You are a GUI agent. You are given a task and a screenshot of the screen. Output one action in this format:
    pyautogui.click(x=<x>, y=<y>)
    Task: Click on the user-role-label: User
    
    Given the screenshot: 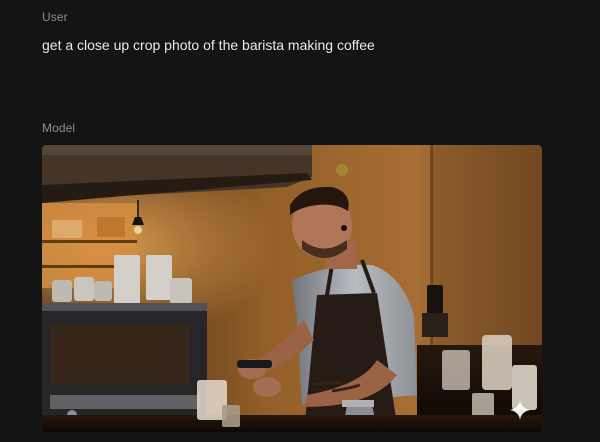 What is the action you would take?
    pyautogui.click(x=55, y=17)
    